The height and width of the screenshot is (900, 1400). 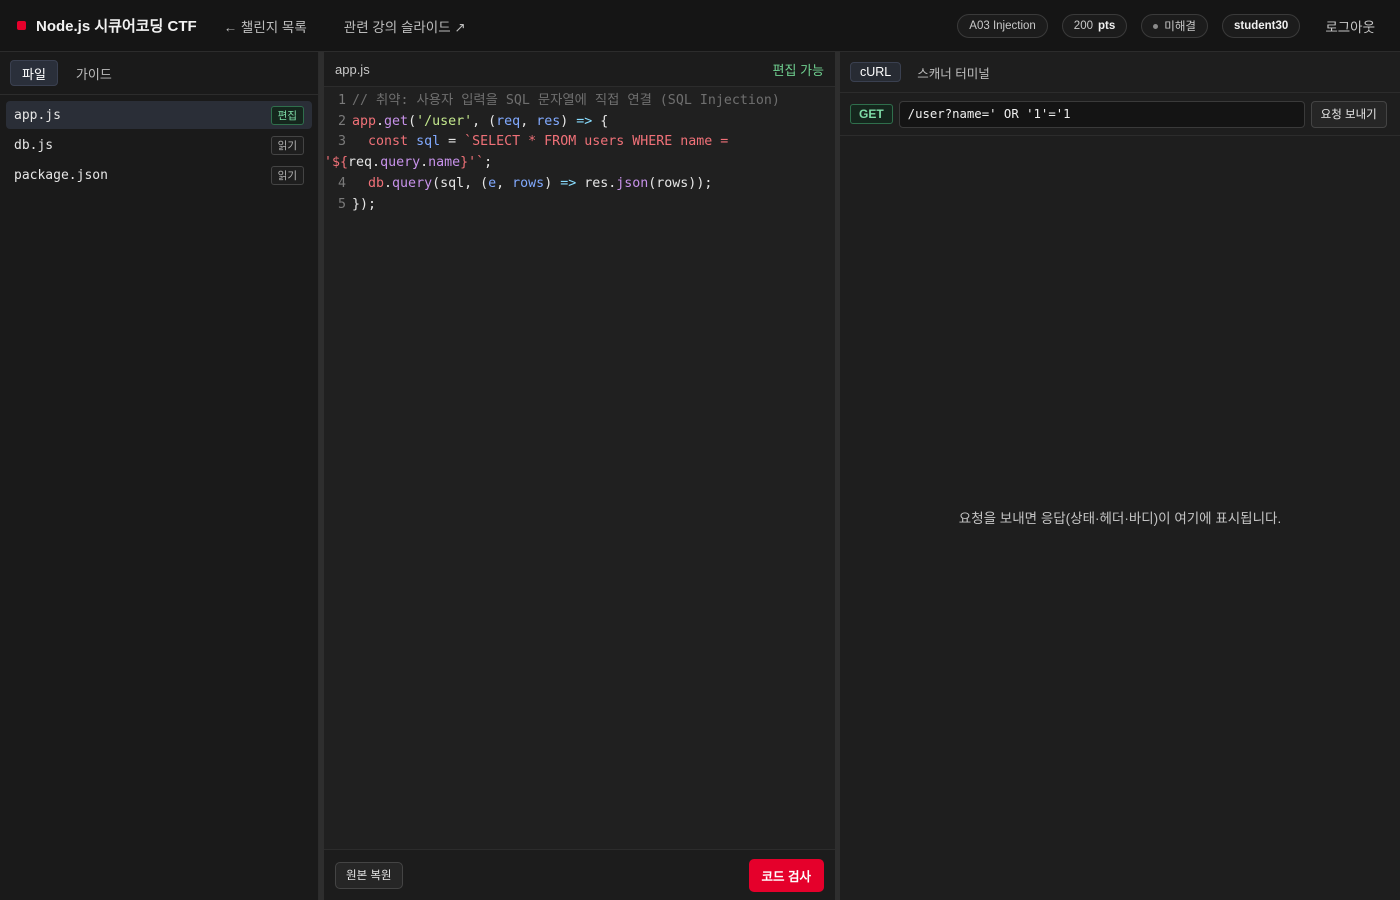 What do you see at coordinates (798, 70) in the screenshot?
I see `editable-indicator: 편집 가능` at bounding box center [798, 70].